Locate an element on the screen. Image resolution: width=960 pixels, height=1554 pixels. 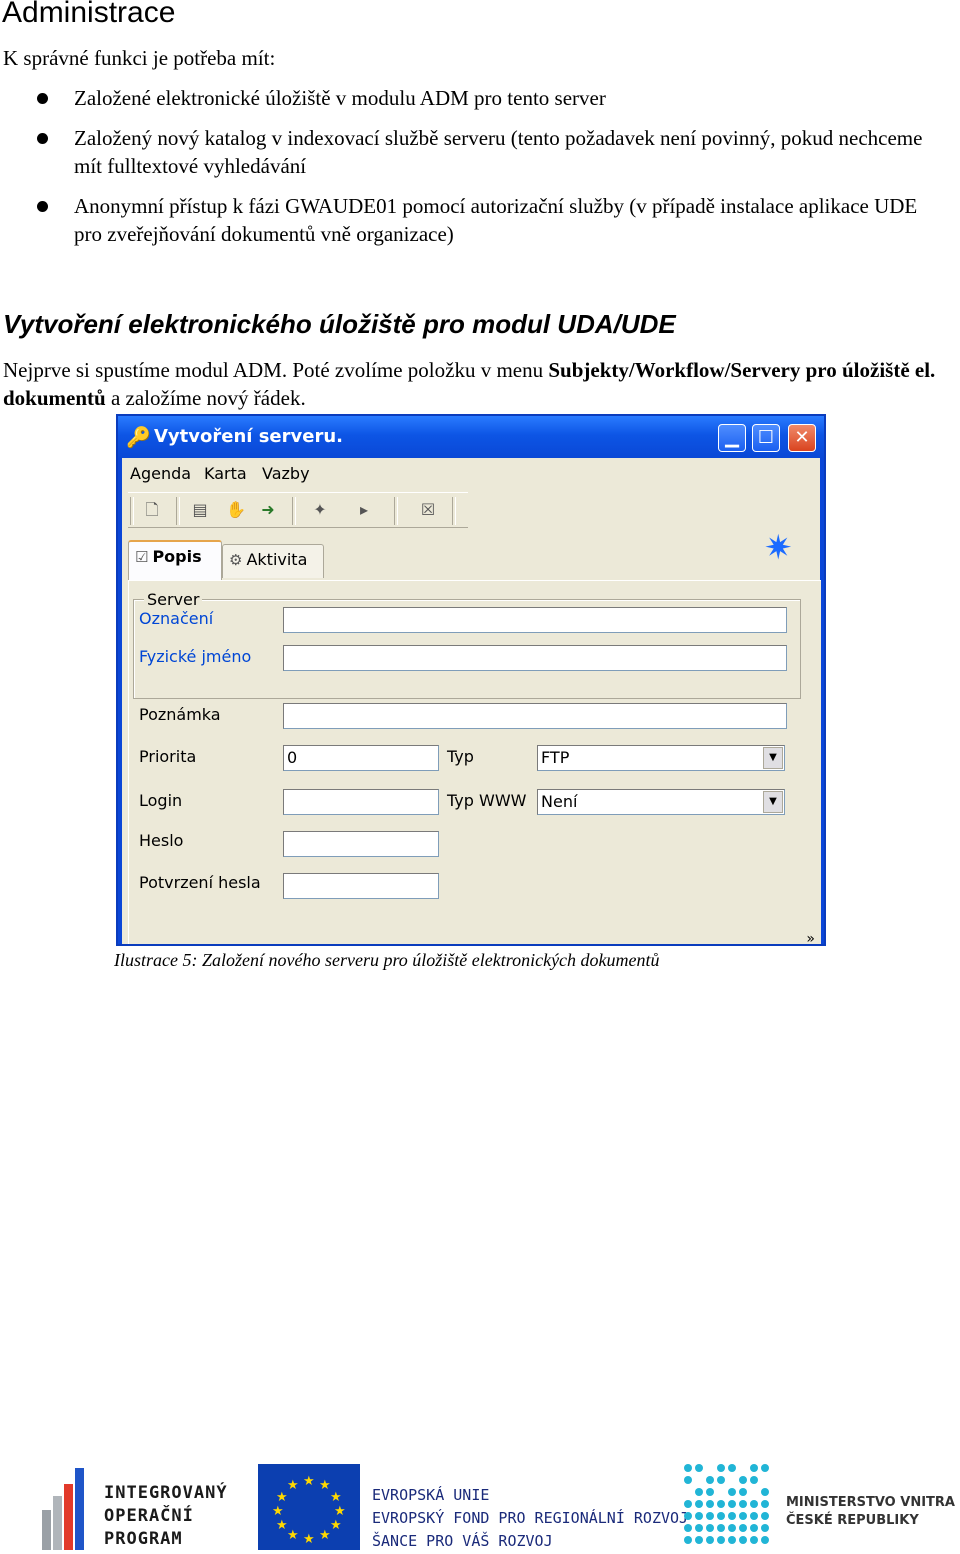
maximize-icon: ☐ is located at coordinates (766, 437).